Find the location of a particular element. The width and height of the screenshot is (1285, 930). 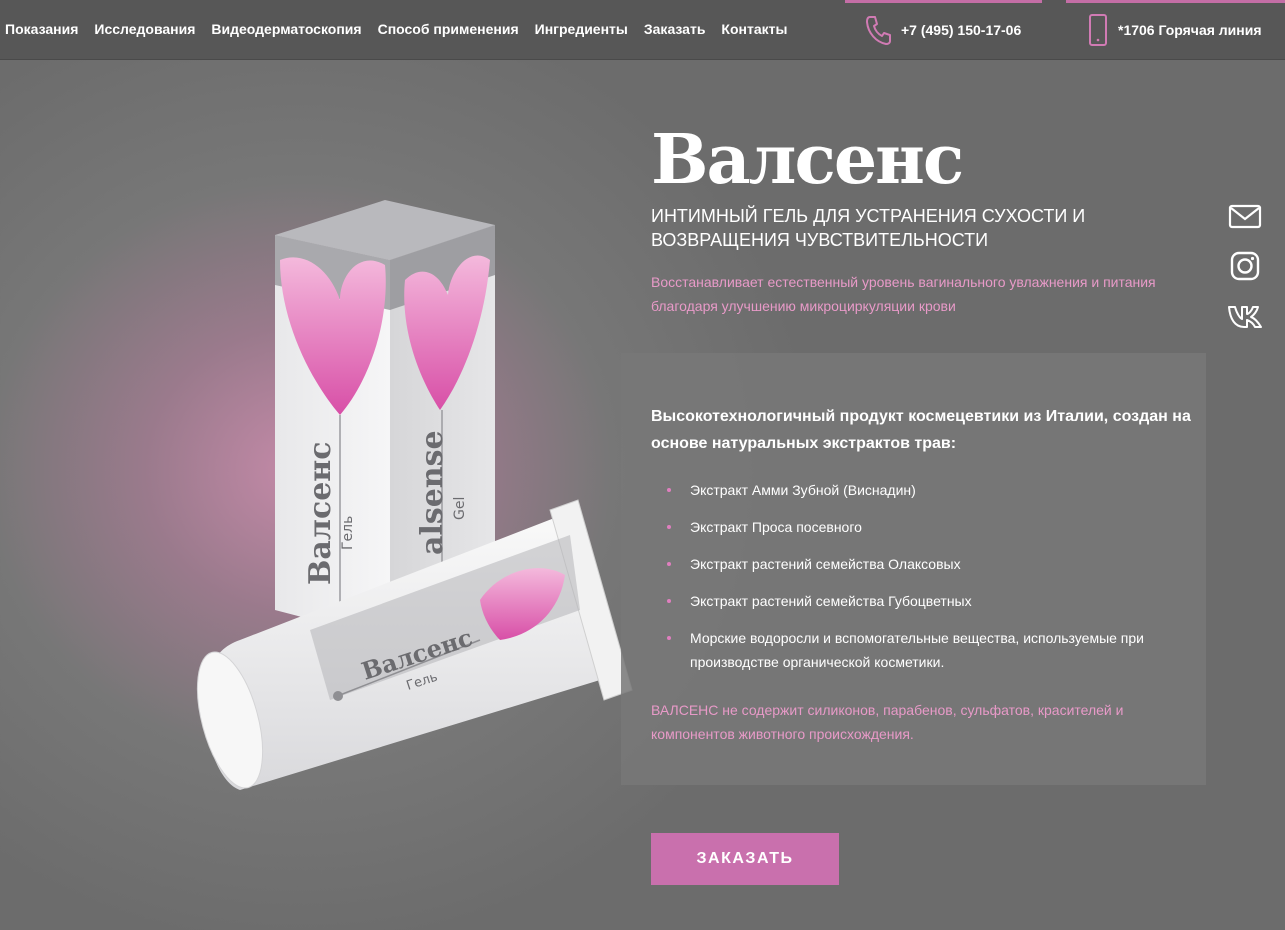

phone-icon is located at coordinates (878, 30).